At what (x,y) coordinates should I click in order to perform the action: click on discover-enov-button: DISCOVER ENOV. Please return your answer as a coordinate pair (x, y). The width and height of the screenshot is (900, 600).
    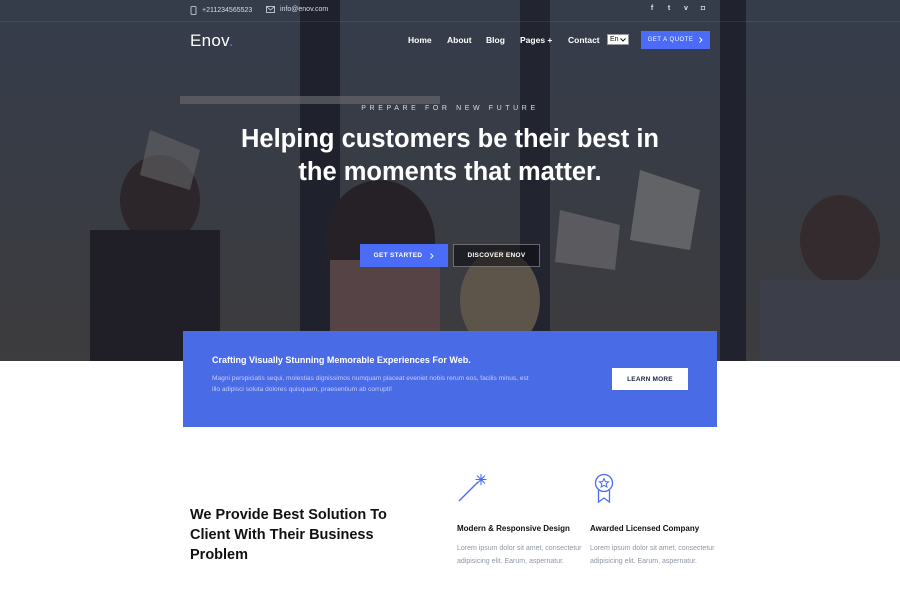
    Looking at the image, I should click on (496, 255).